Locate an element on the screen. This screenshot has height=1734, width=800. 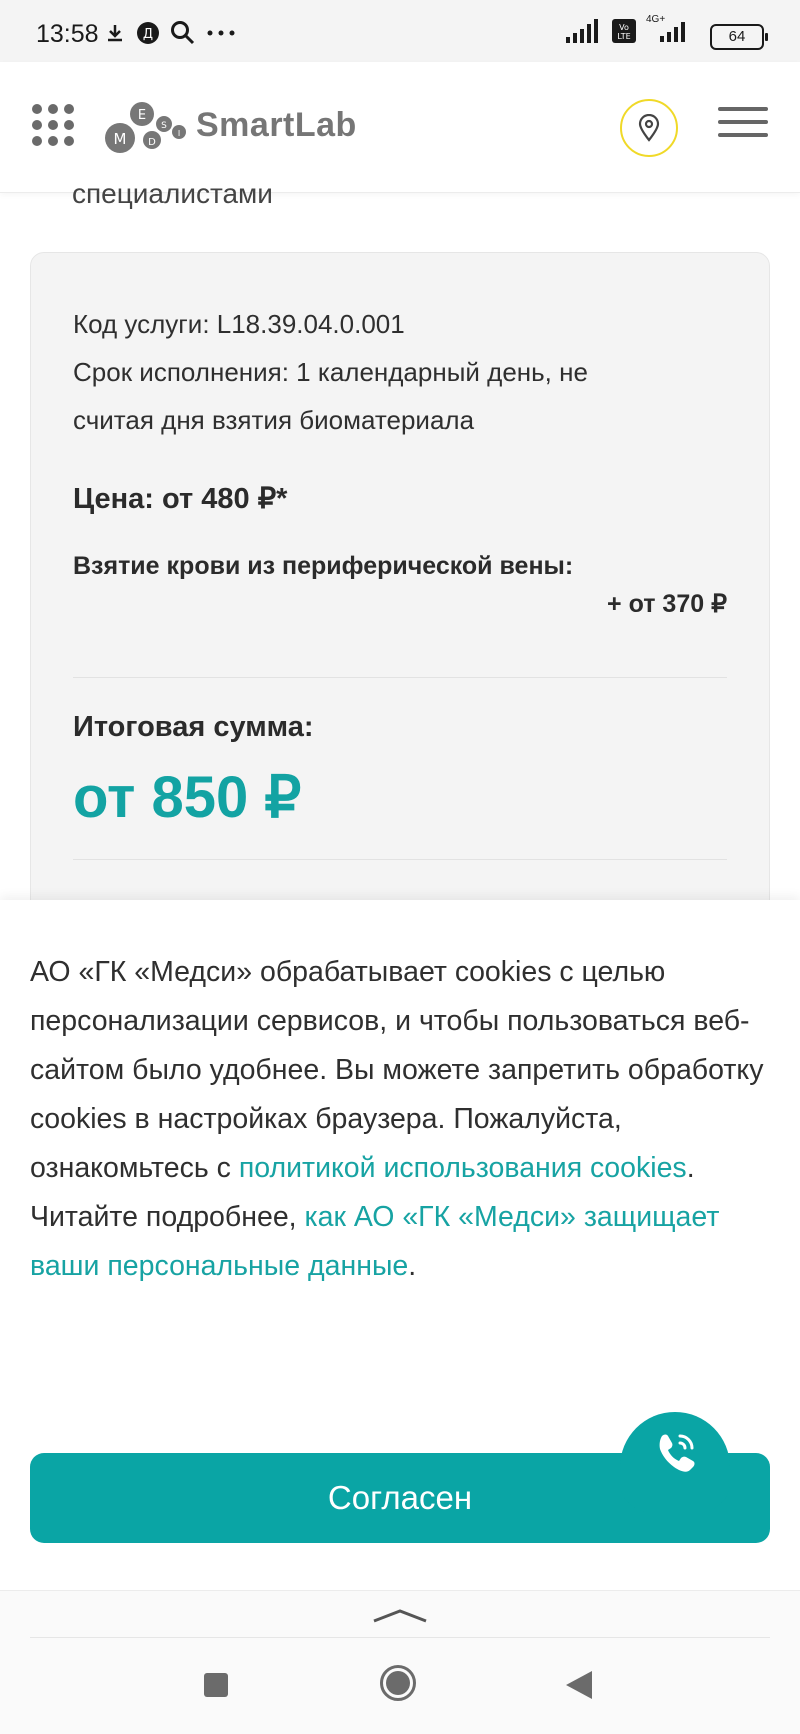
cookie-policy-link: политикой использования cookies is located at coordinates (463, 1168).